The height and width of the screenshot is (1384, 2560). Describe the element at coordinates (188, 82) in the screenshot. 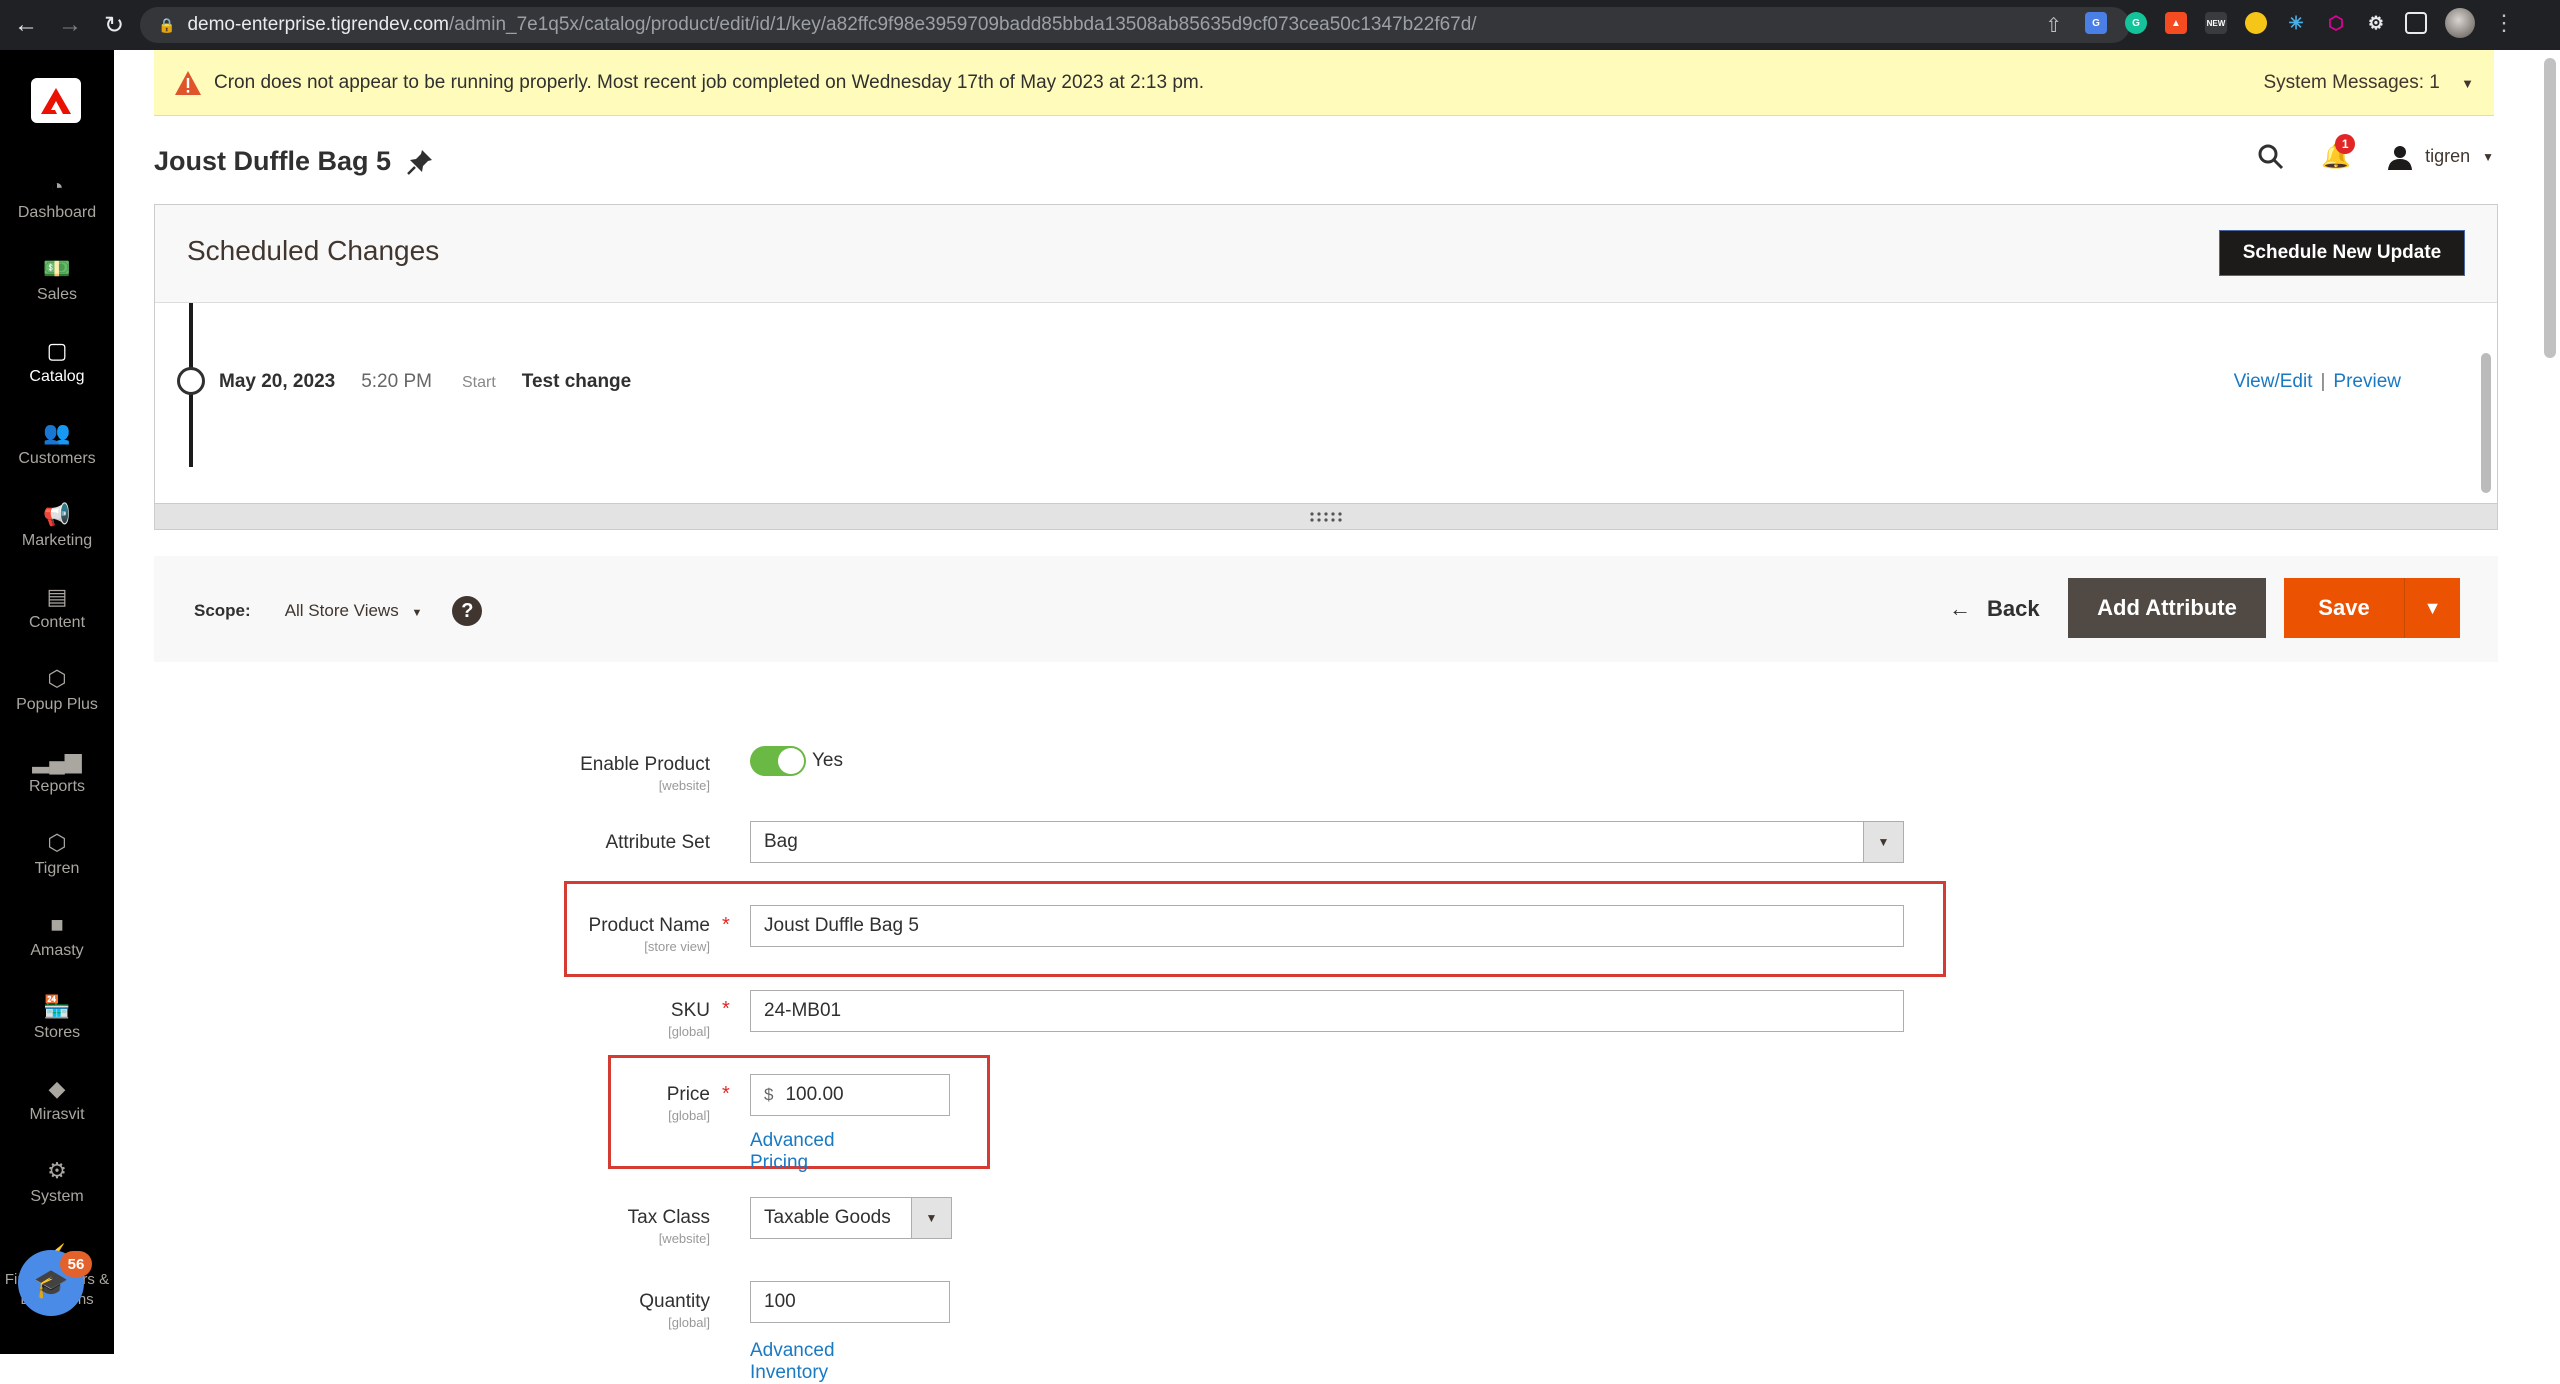

I see `warning-icon` at that location.